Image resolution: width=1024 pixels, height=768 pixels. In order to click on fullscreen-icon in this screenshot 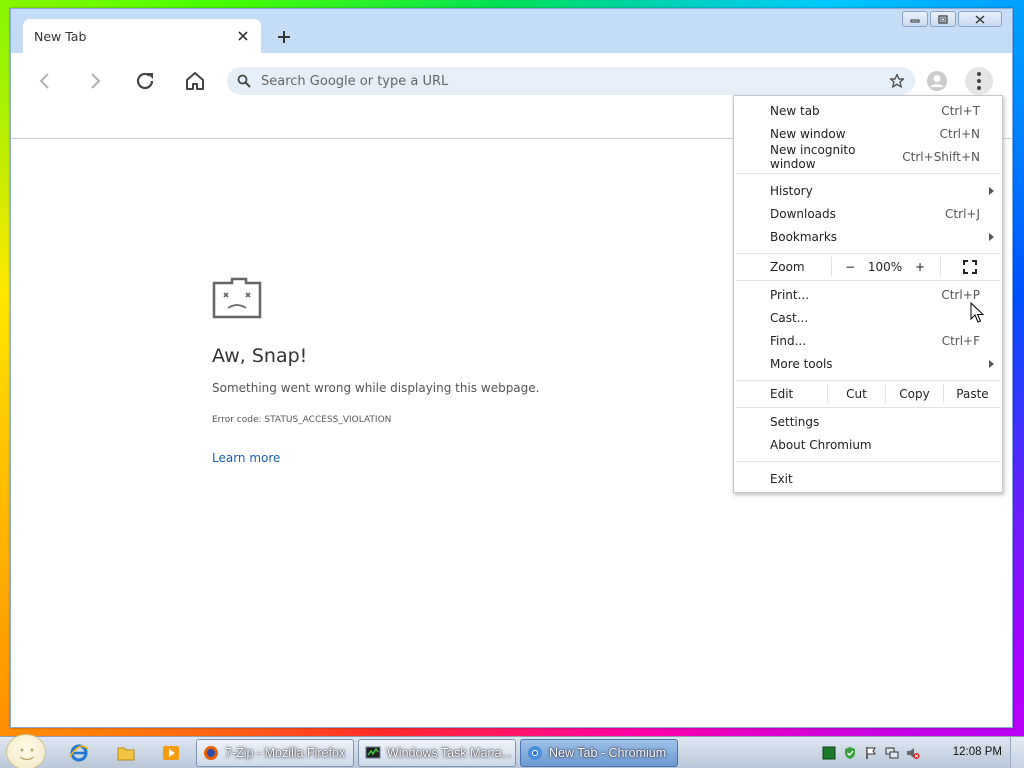, I will do `click(970, 266)`.